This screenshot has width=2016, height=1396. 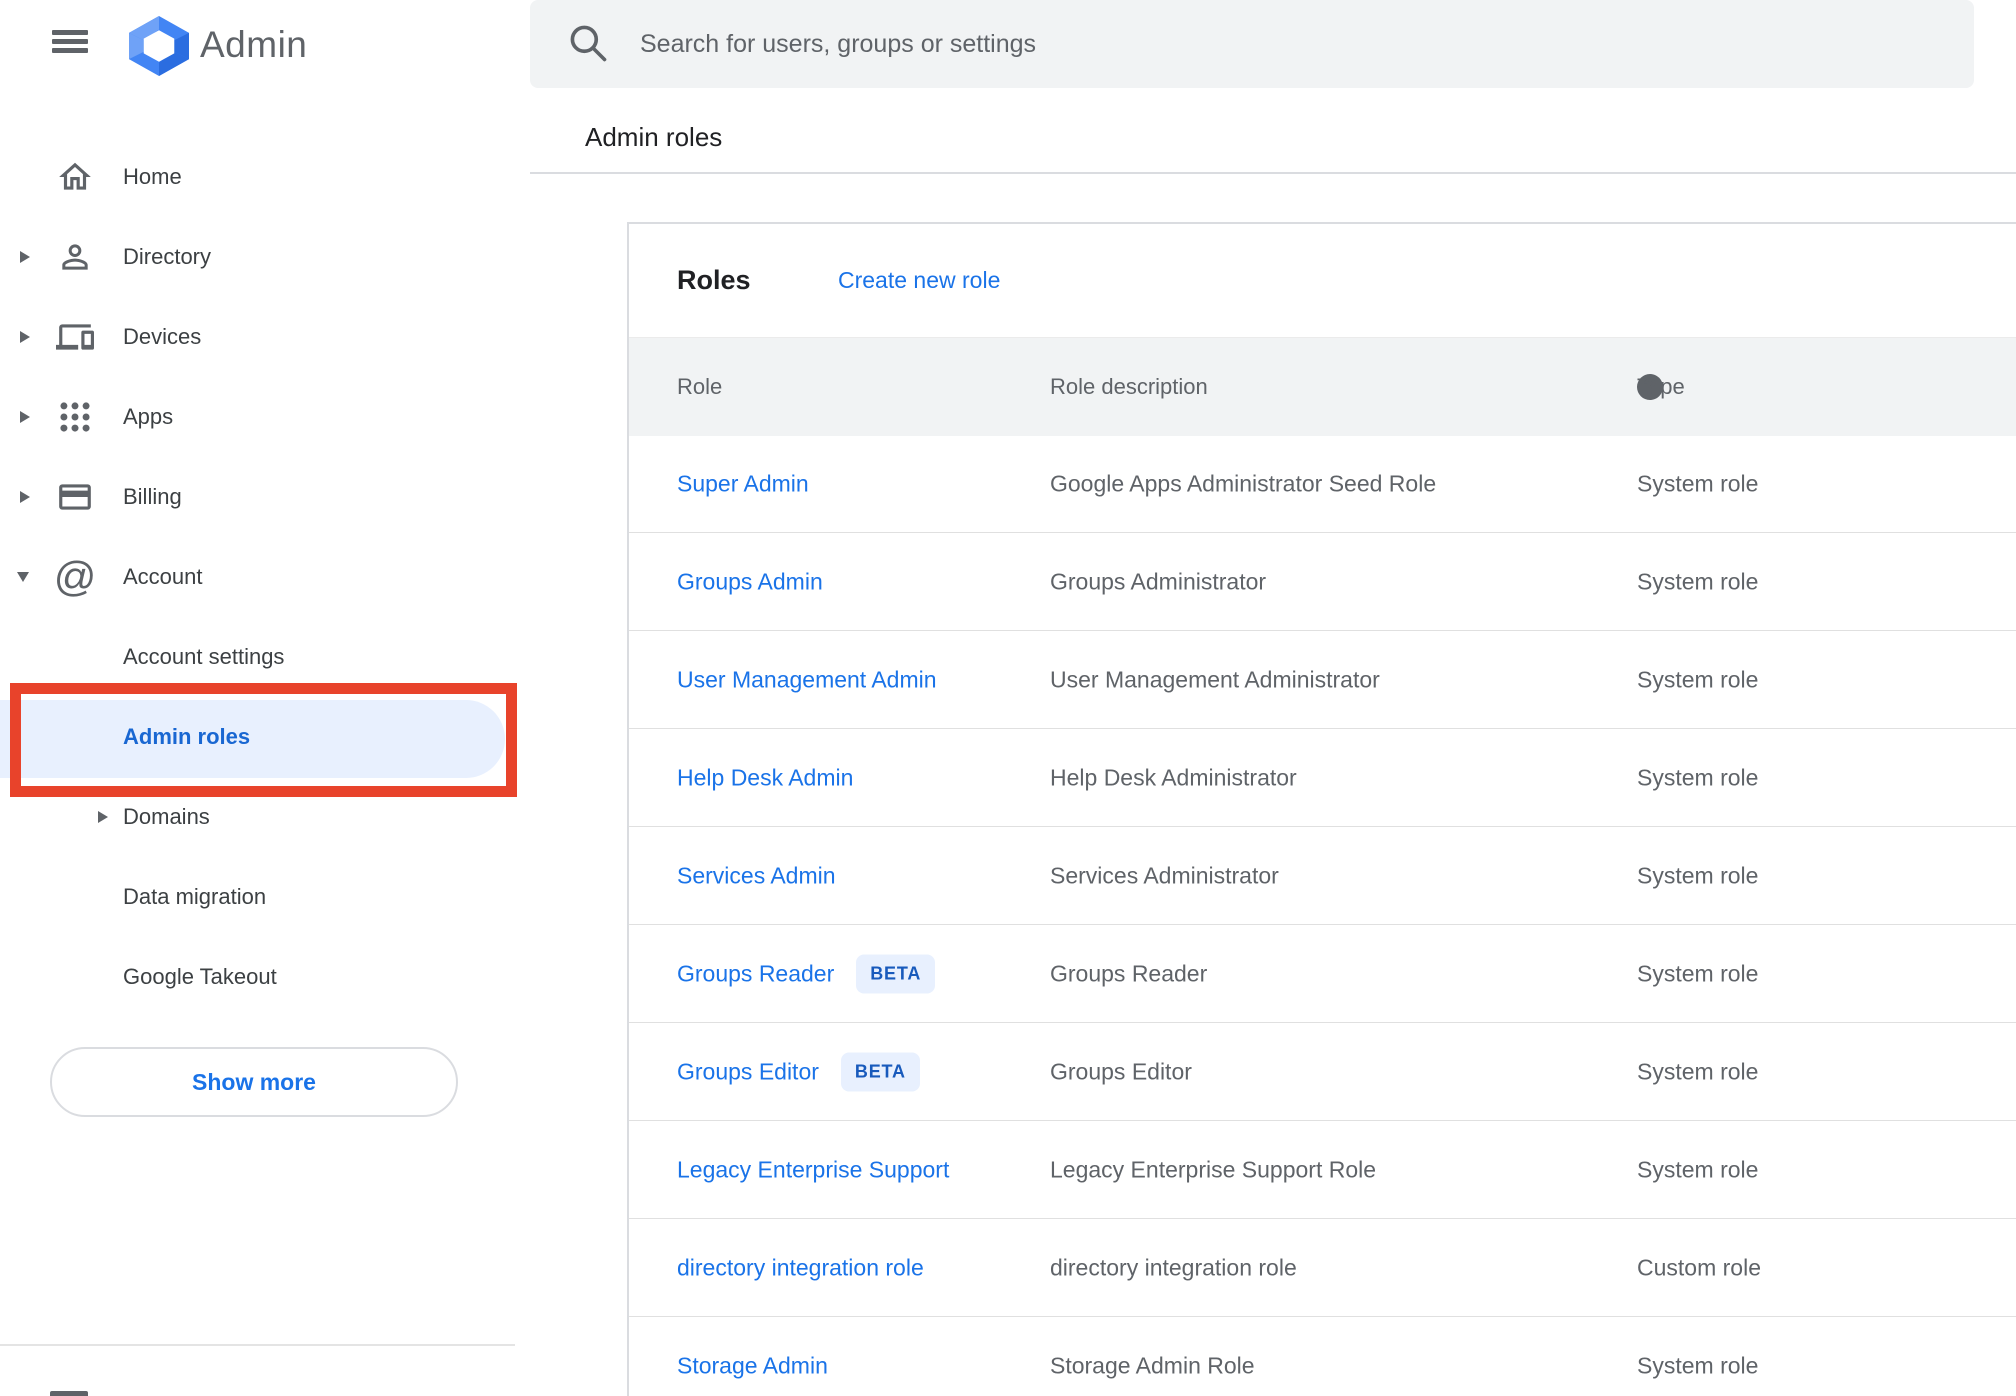 I want to click on sidebar-item-admin-roles: Admin roles, so click(x=265, y=737).